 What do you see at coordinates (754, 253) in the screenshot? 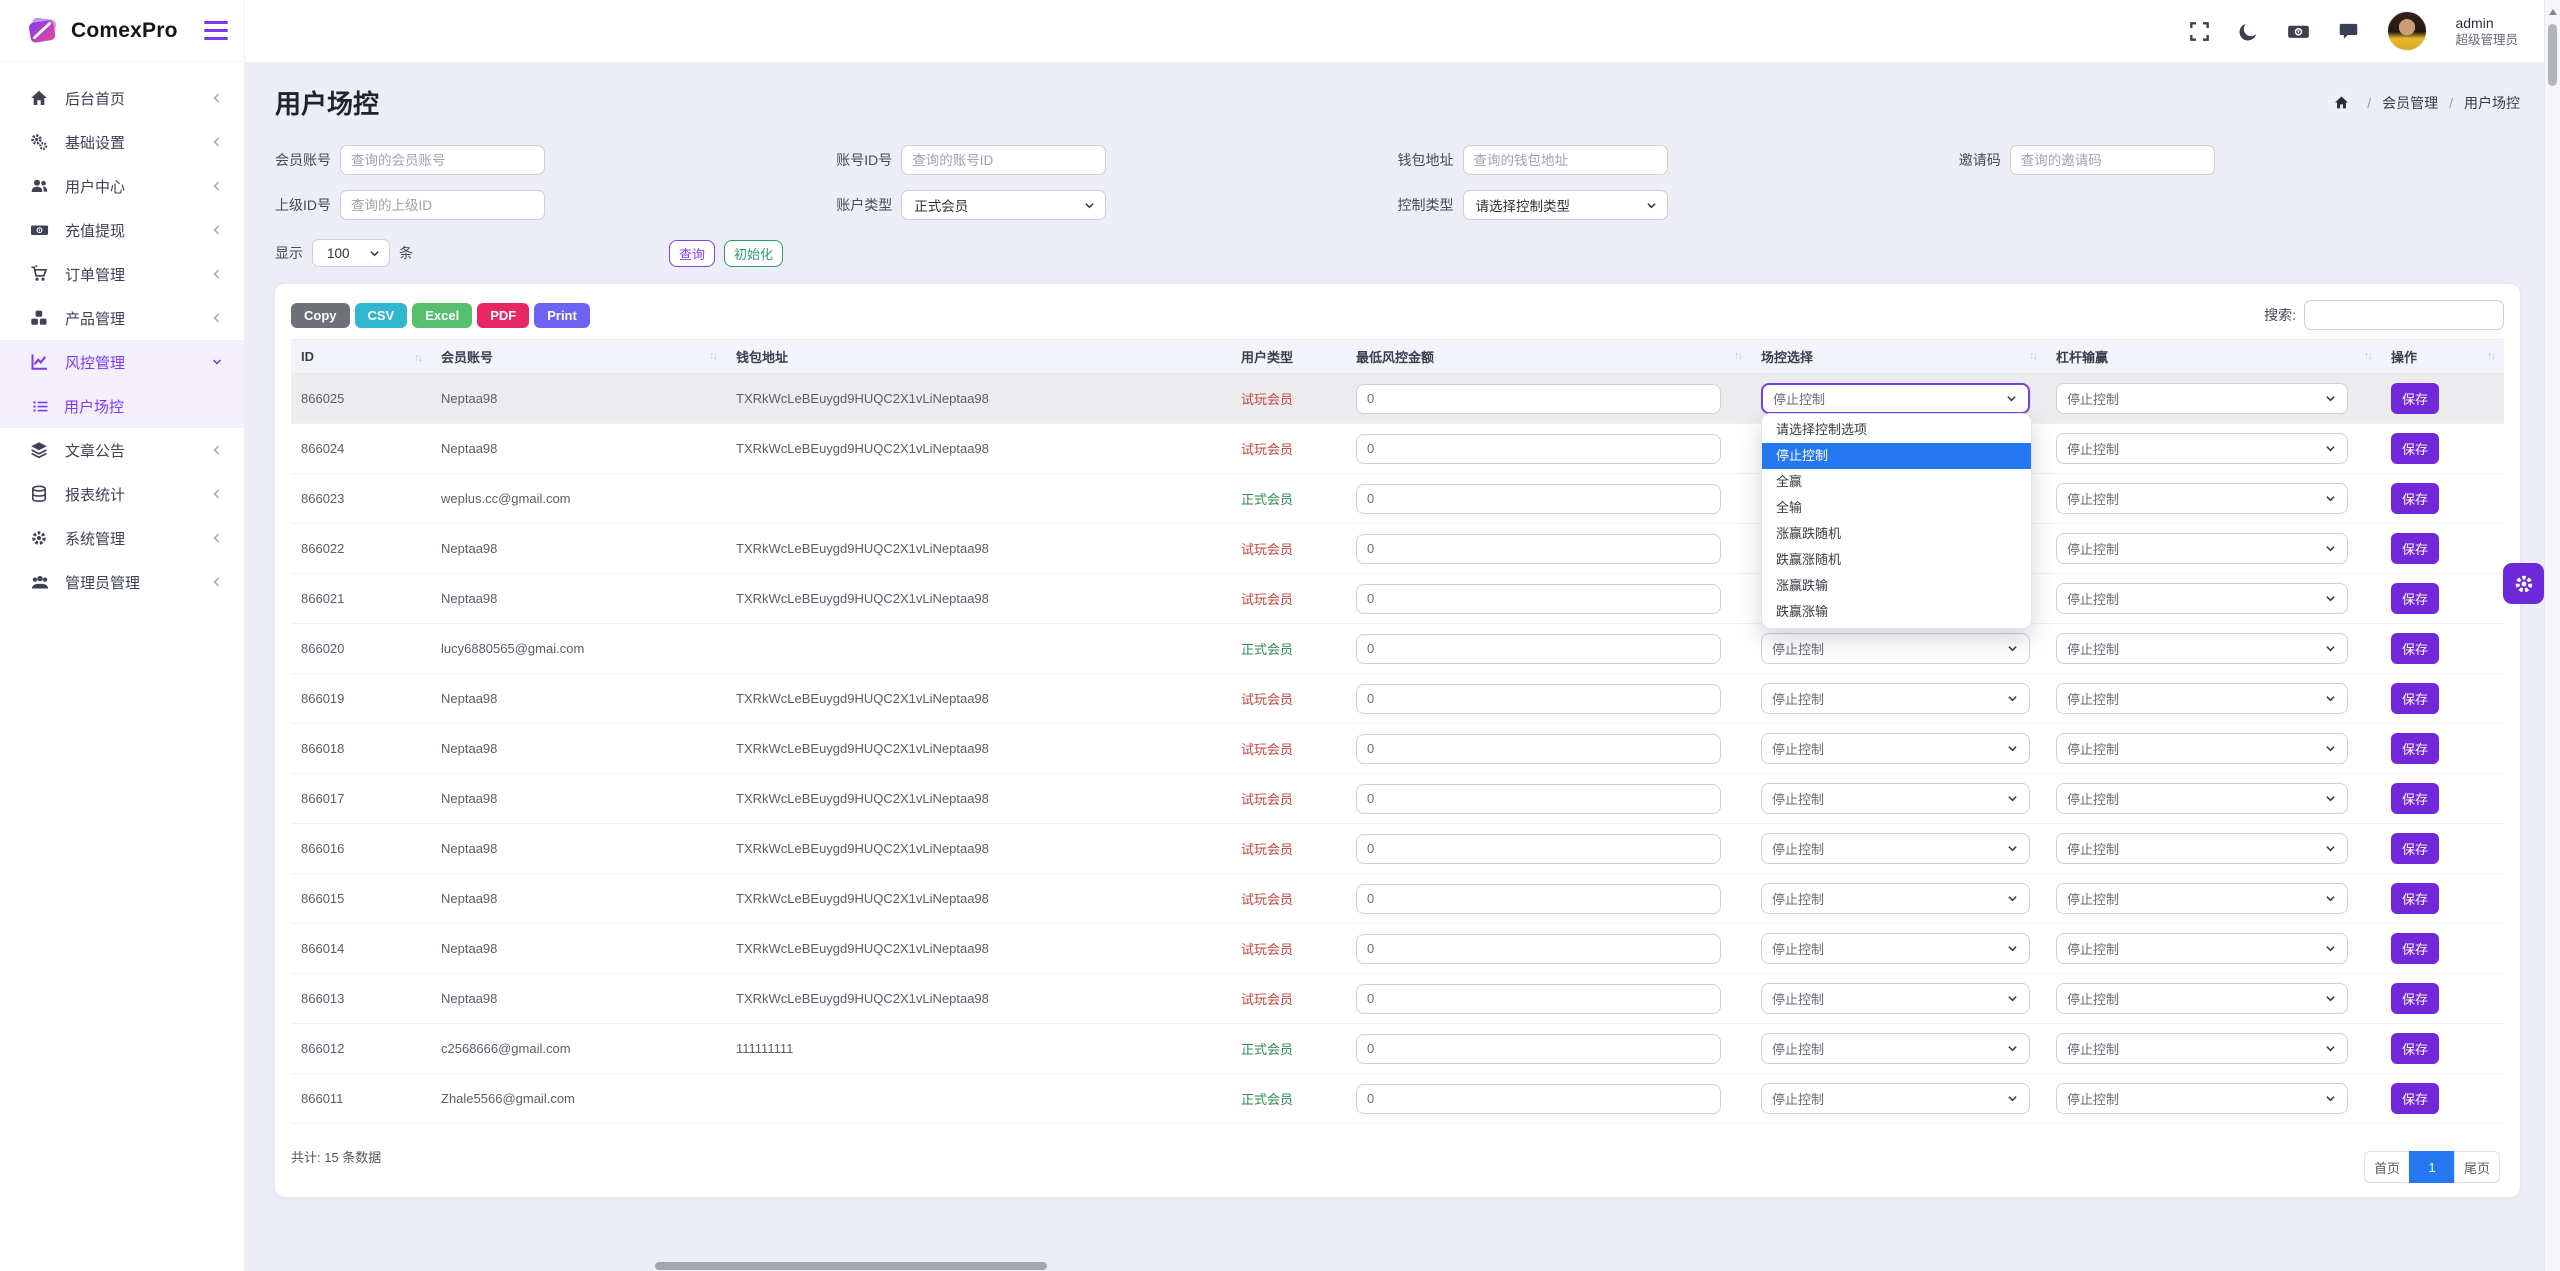
I see `reset-button: 初始化` at bounding box center [754, 253].